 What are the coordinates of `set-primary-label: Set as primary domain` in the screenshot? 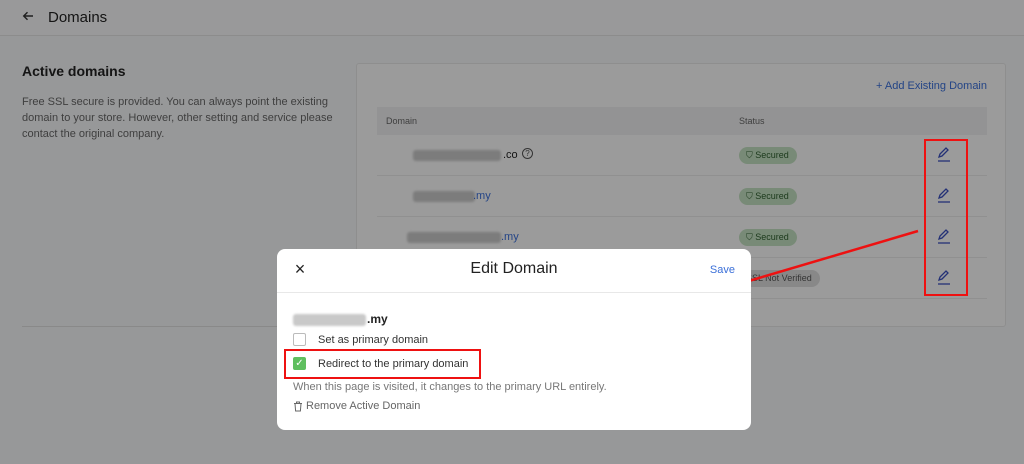 It's located at (373, 339).